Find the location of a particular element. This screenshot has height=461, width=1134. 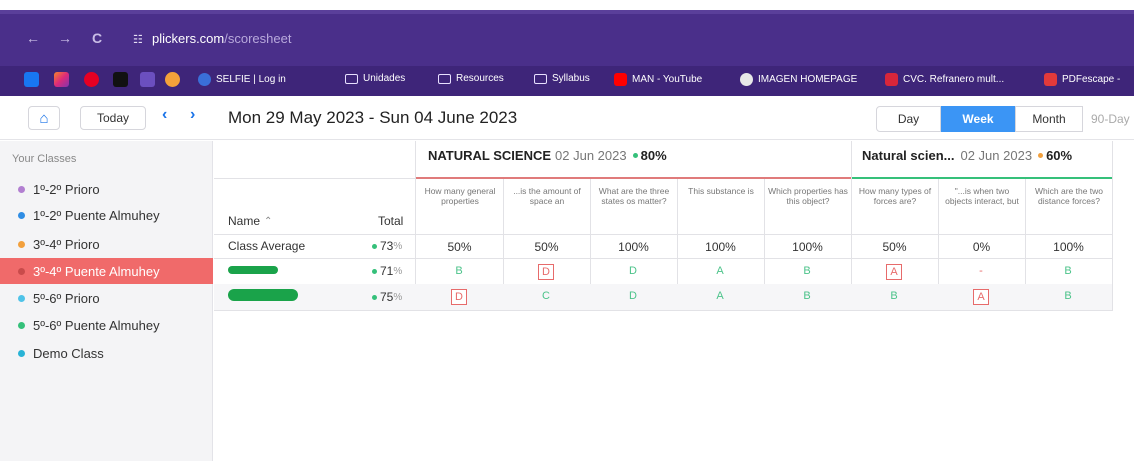

sidebar-item-class: Demo Class is located at coordinates (106, 353).